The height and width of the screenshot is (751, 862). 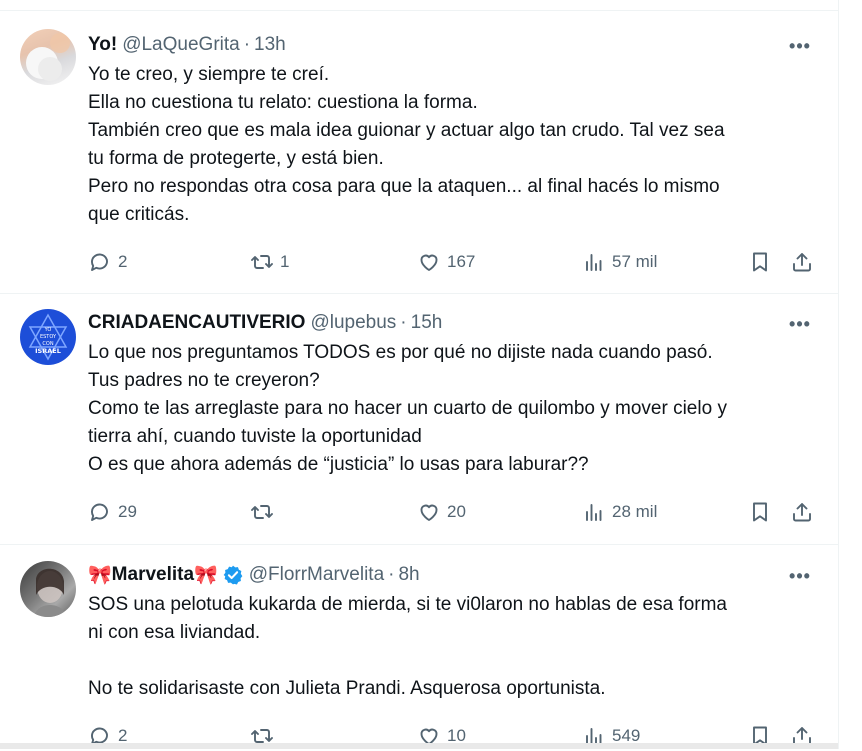 What do you see at coordinates (174, 632) in the screenshot?
I see `tweet-text-line: ni con esa liviandad.` at bounding box center [174, 632].